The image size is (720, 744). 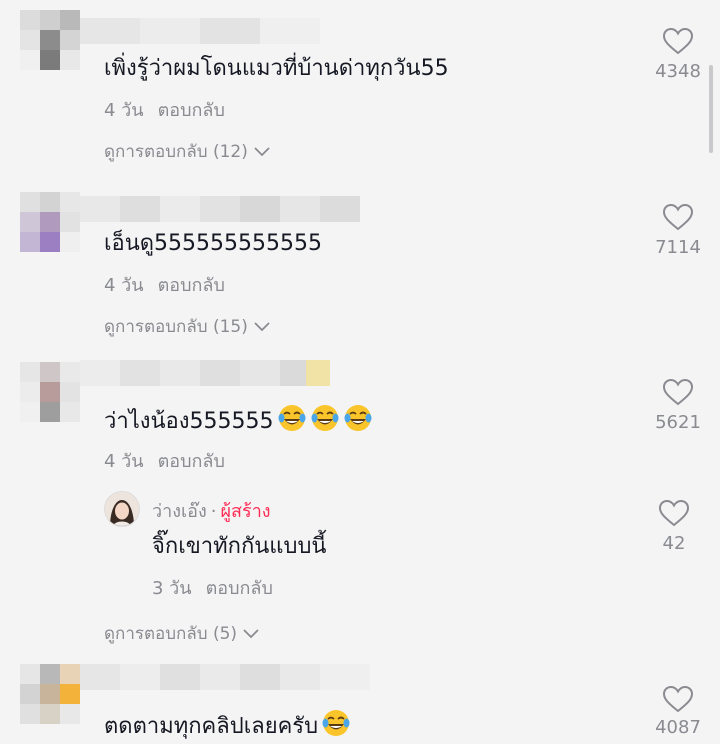 I want to click on like-button: 7114, so click(x=678, y=231).